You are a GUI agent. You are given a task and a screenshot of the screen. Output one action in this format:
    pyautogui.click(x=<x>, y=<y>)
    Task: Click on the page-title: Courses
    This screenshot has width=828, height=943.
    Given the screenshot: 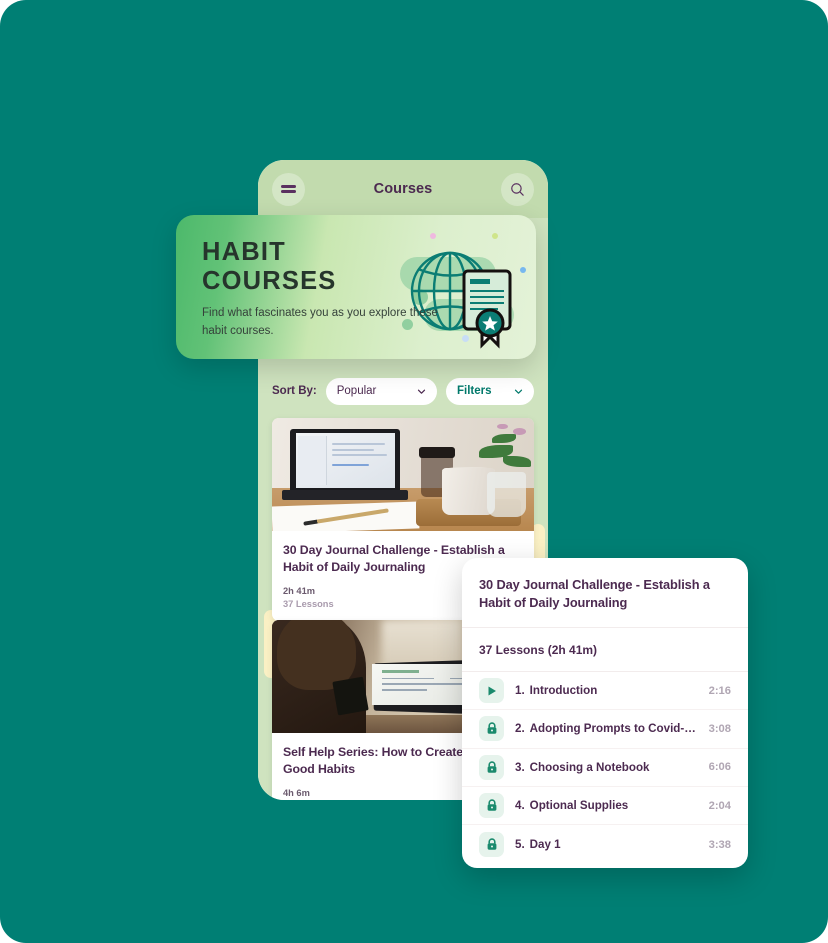 What is the action you would take?
    pyautogui.click(x=403, y=189)
    